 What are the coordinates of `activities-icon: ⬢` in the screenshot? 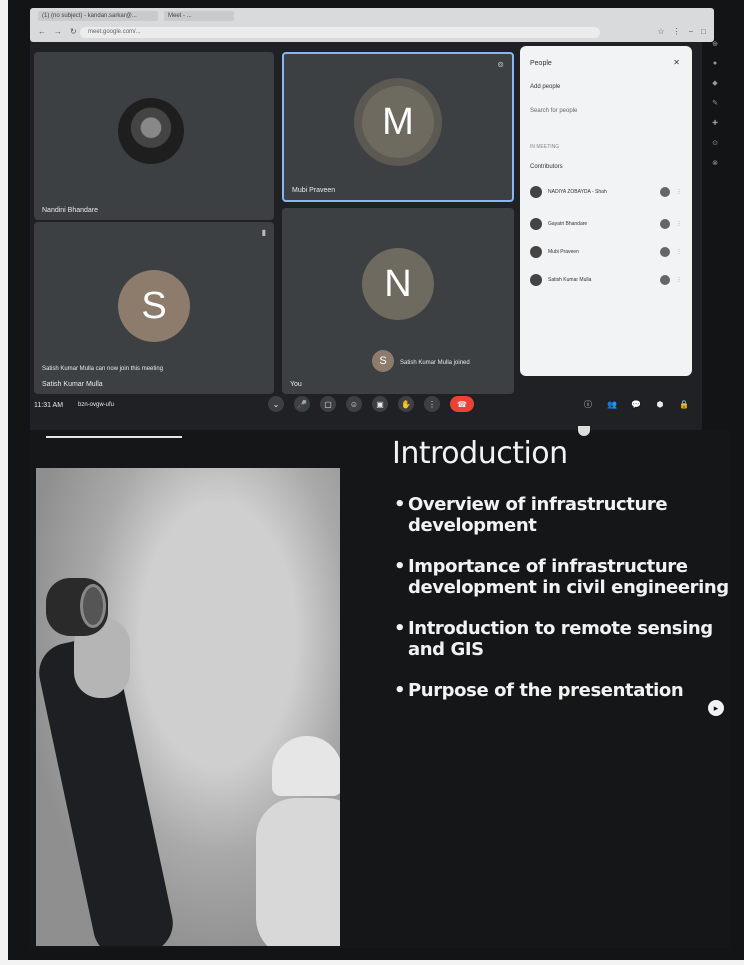 It's located at (660, 404).